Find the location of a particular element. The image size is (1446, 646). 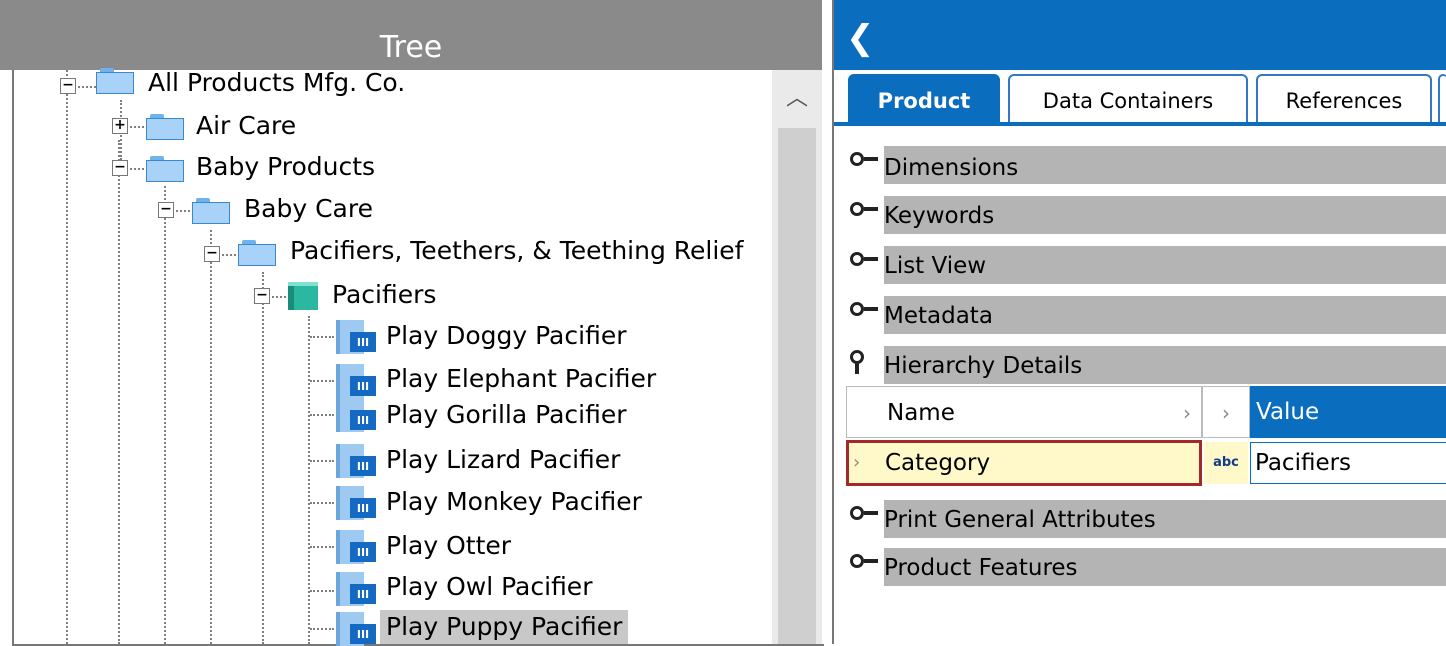

tree-scrollbar: ︿ is located at coordinates (797, 357).